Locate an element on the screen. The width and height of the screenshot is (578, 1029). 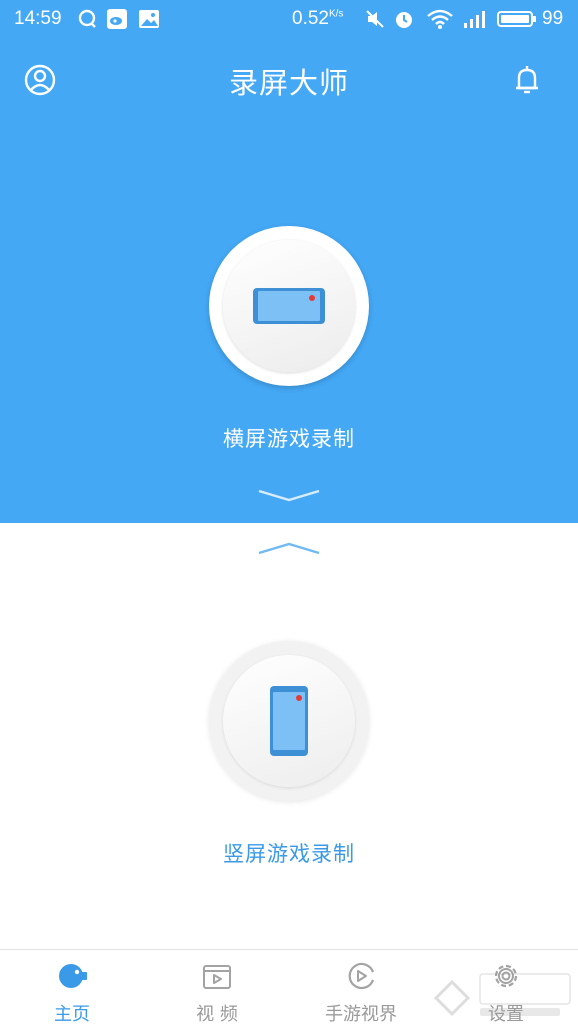
chevron-down-icon is located at coordinates (289, 496).